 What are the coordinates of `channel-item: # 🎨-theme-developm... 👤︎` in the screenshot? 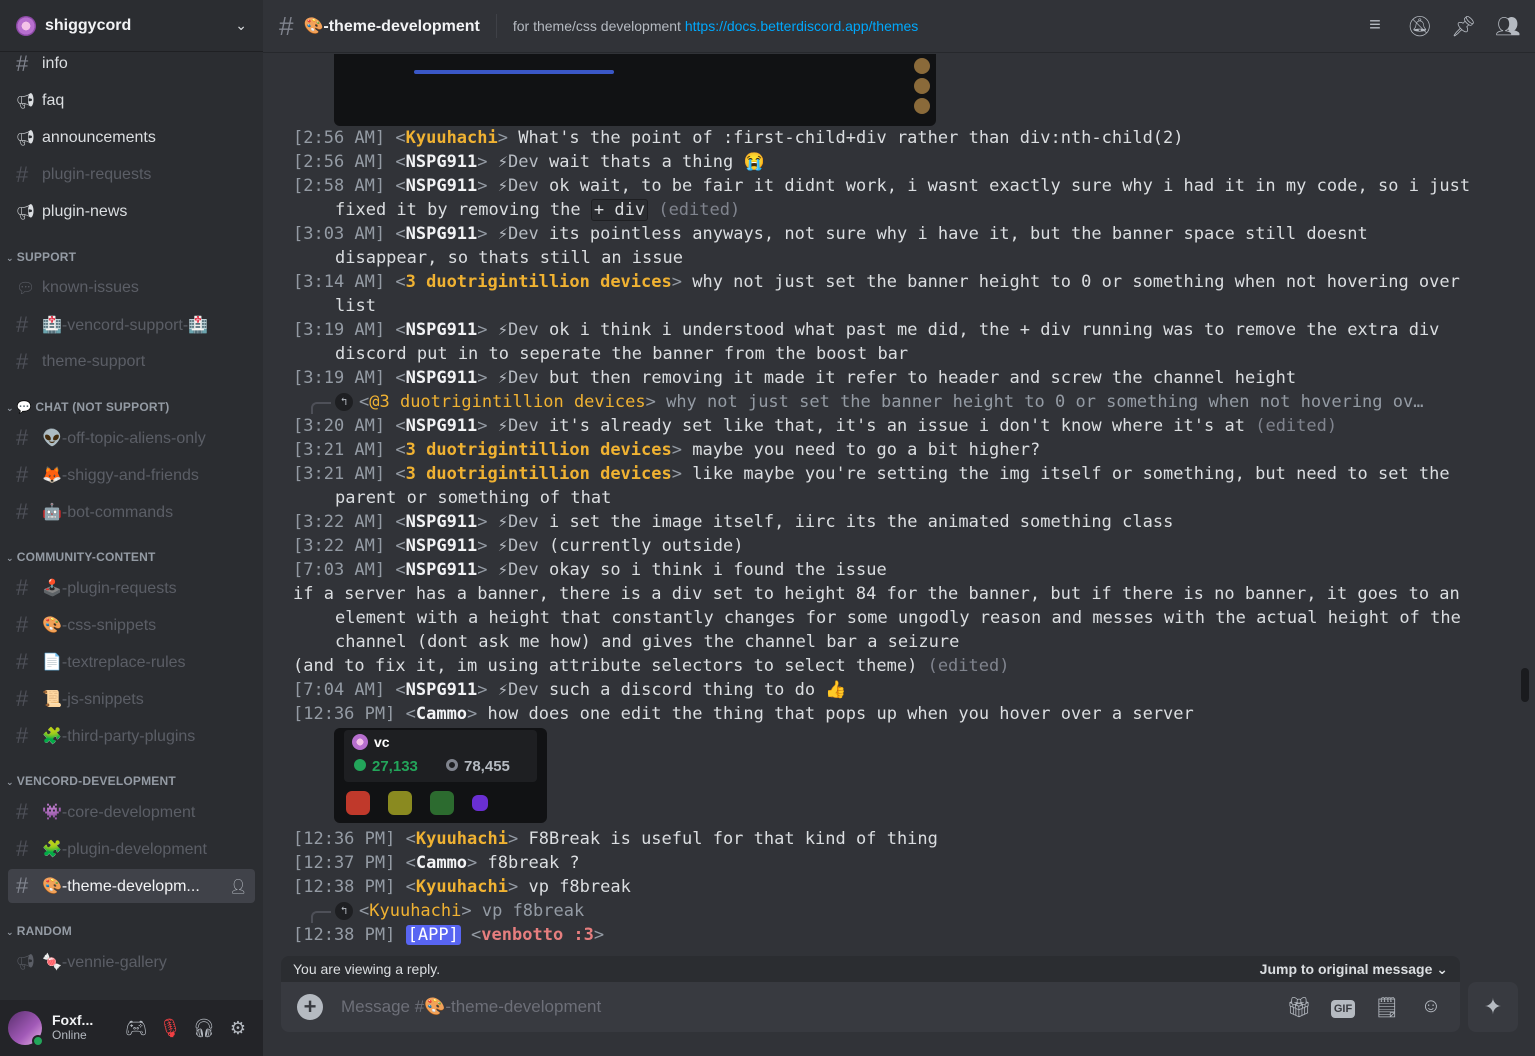 It's located at (131, 886).